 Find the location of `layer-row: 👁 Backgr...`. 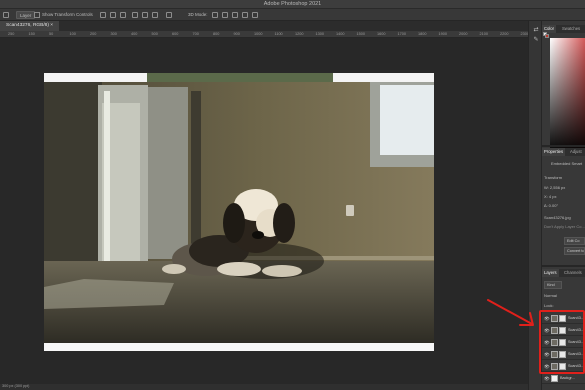

layer-row: 👁 Backgr... is located at coordinates (563, 378).